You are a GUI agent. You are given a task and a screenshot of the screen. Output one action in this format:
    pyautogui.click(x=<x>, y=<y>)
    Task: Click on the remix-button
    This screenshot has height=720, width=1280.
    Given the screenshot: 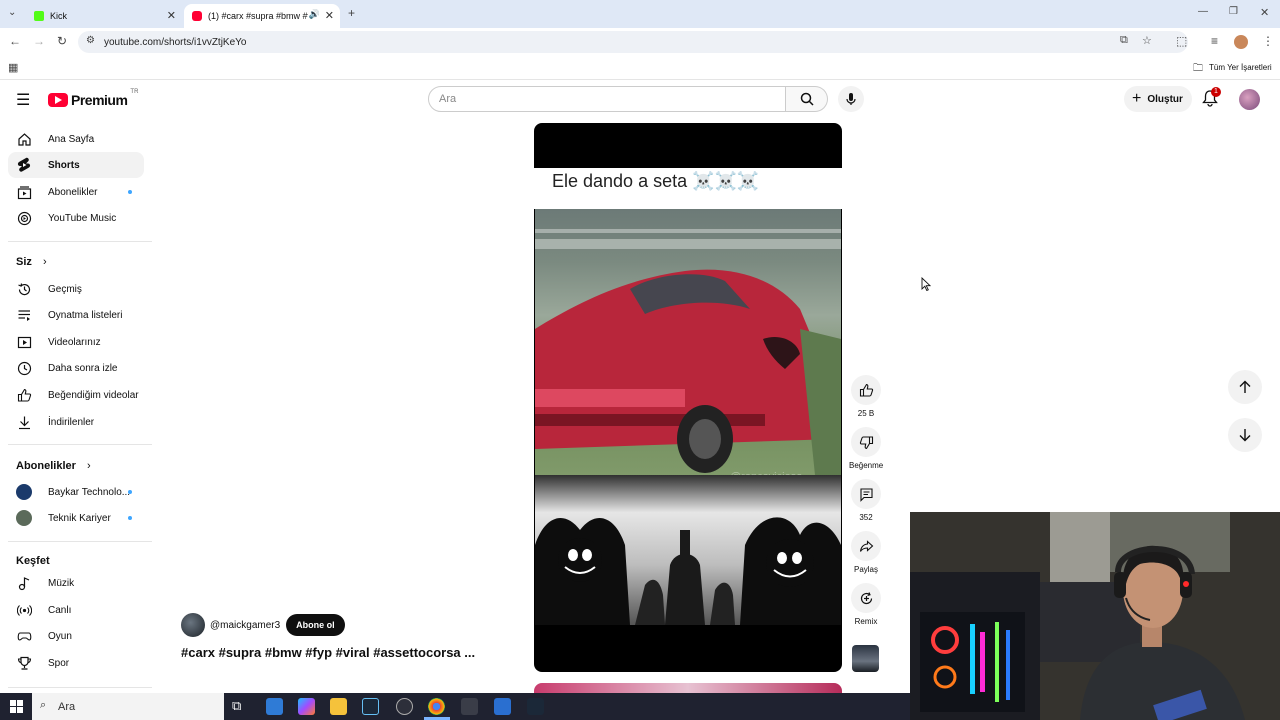 What is the action you would take?
    pyautogui.click(x=866, y=598)
    